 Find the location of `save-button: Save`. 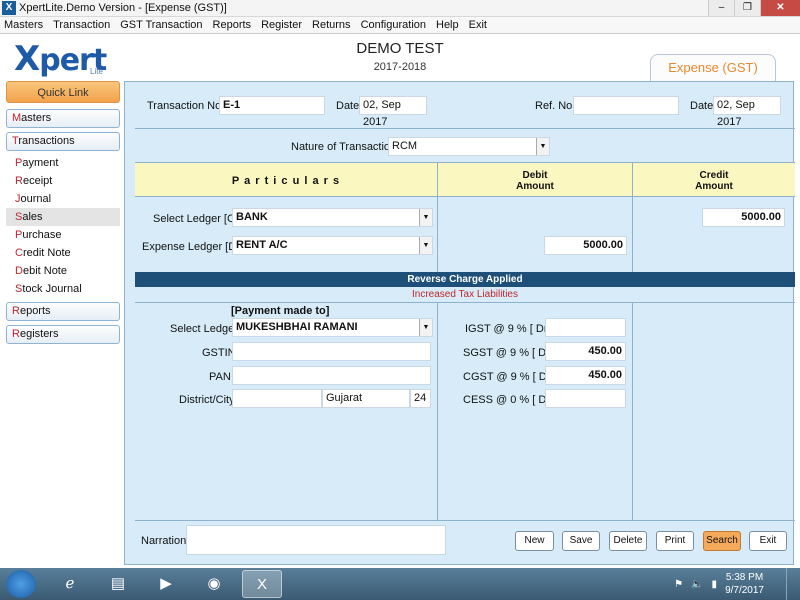

save-button: Save is located at coordinates (581, 541).